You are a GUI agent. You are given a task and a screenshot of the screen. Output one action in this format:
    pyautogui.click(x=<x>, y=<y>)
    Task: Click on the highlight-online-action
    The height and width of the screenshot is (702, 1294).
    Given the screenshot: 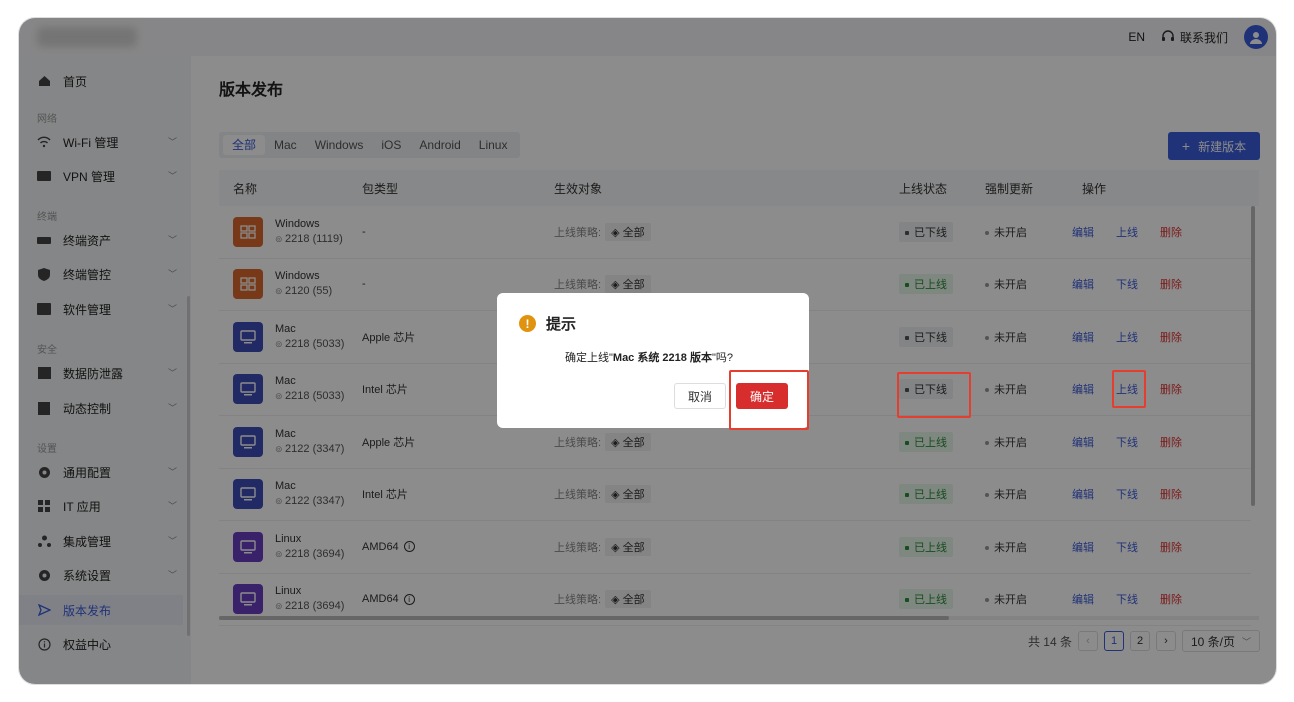 What is the action you would take?
    pyautogui.click(x=1129, y=389)
    